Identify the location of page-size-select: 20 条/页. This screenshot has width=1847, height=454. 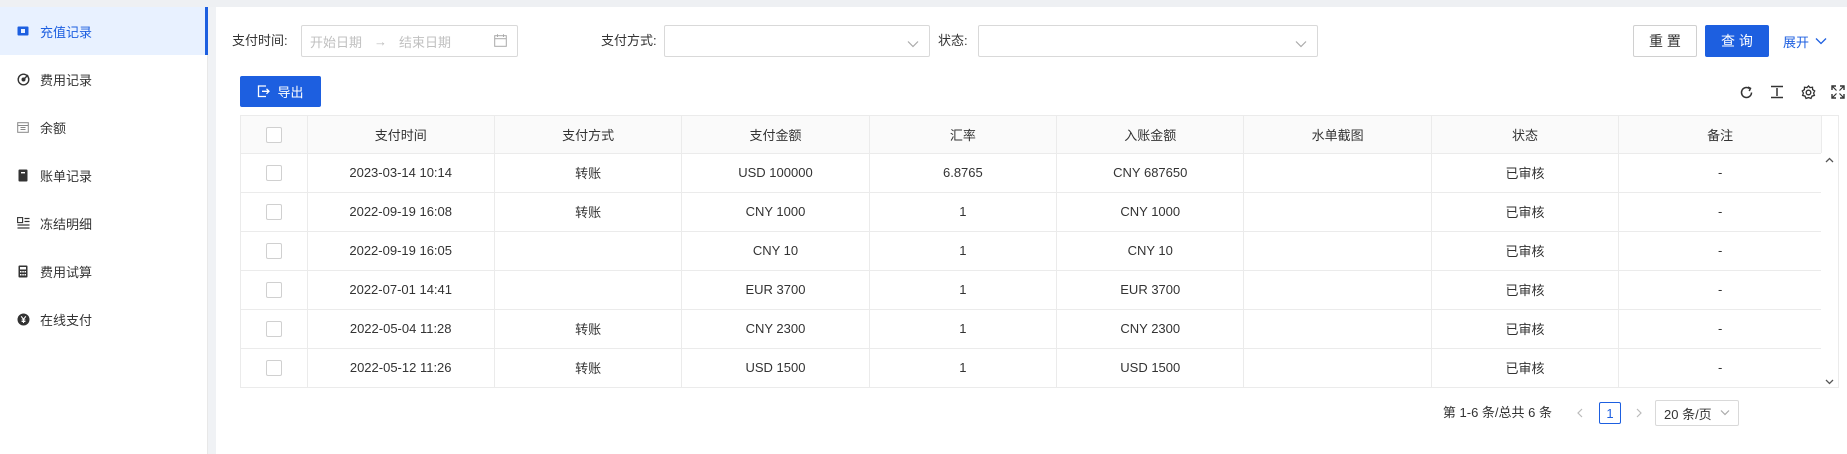
(1697, 413).